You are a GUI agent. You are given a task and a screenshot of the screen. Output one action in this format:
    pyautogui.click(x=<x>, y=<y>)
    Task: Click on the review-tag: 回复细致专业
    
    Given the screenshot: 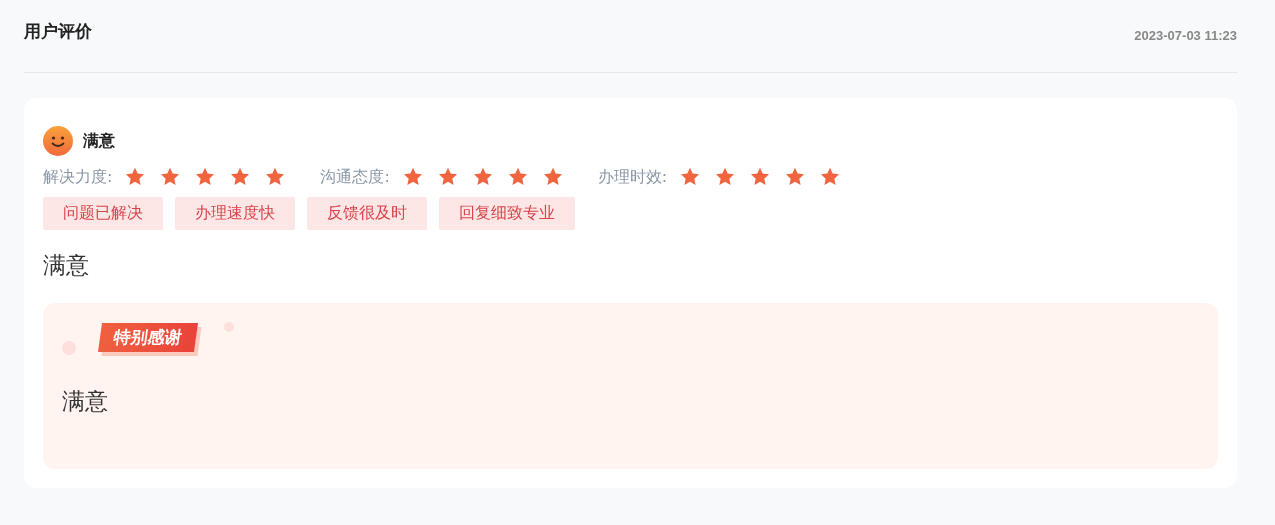 What is the action you would take?
    pyautogui.click(x=507, y=213)
    